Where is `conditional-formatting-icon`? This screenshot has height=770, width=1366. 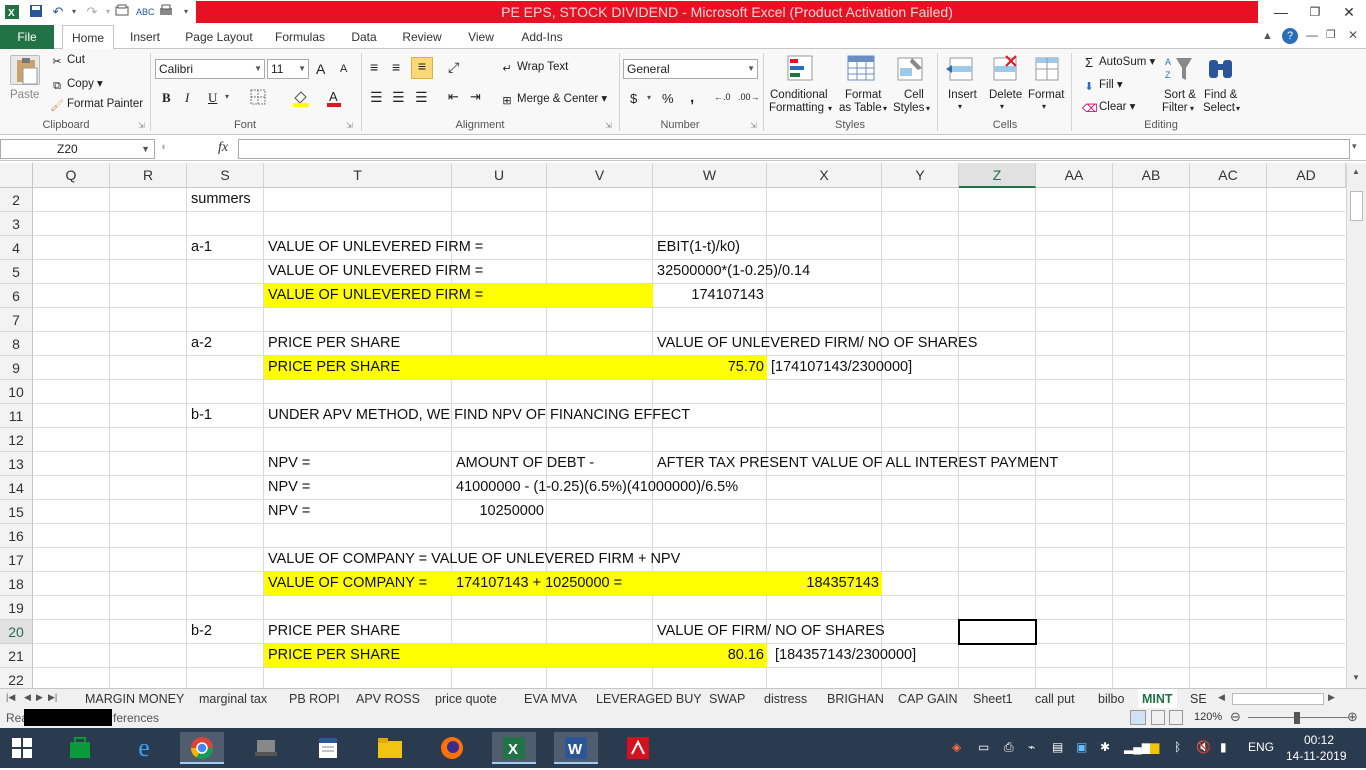 conditional-formatting-icon is located at coordinates (801, 69).